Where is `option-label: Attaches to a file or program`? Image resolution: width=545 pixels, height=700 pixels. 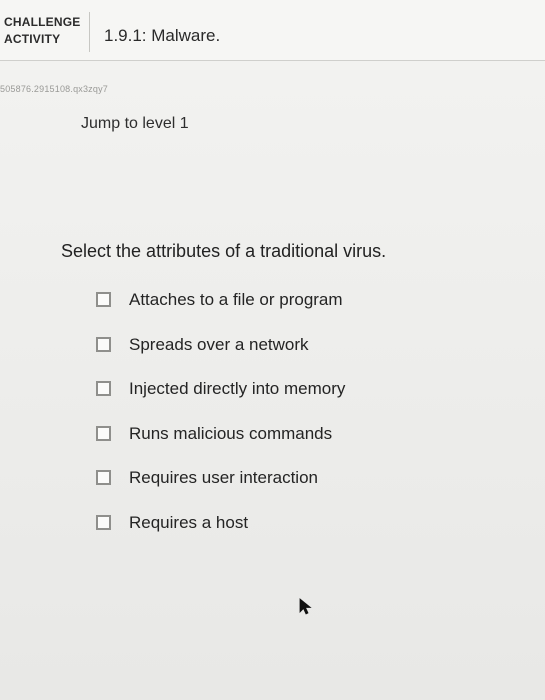 option-label: Attaches to a file or program is located at coordinates (236, 299).